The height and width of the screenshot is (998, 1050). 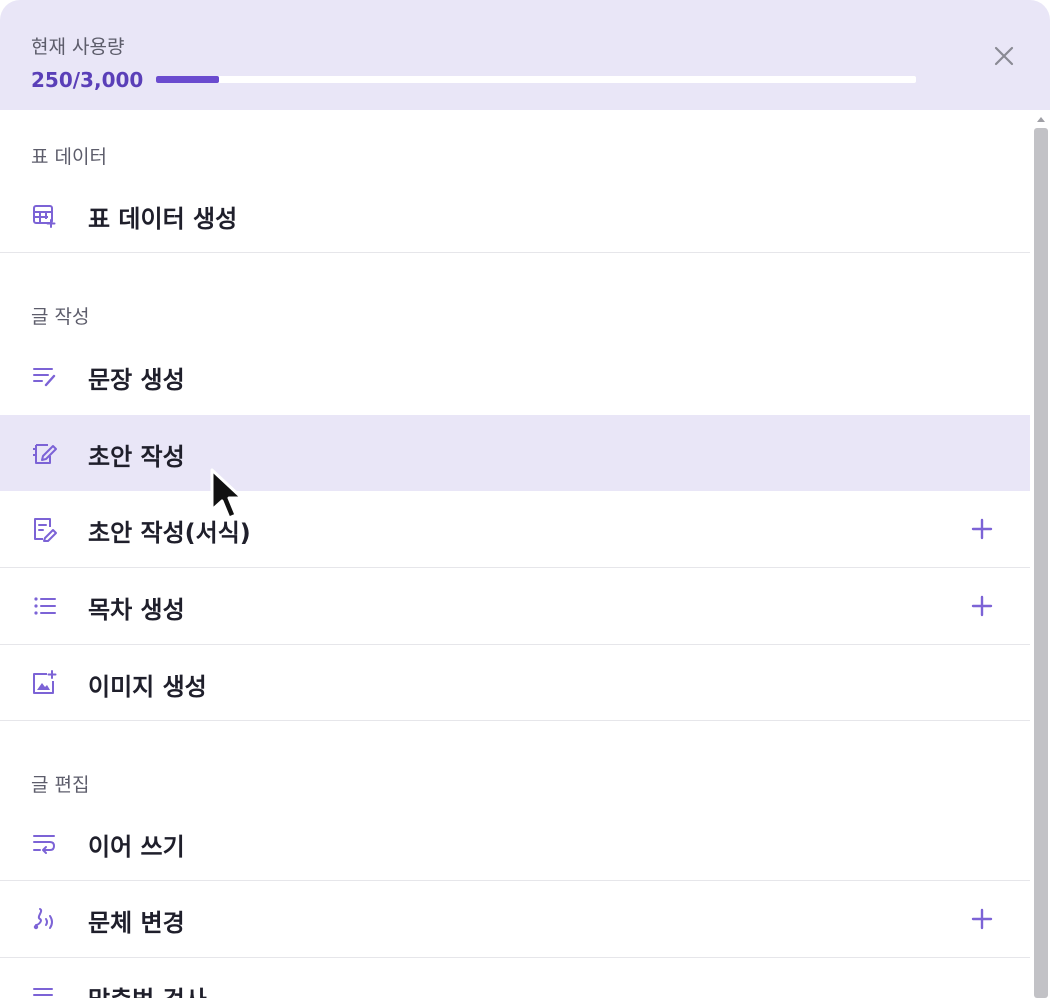 I want to click on menu-item-table-data-generate: 표 데이터 생성, so click(x=515, y=215).